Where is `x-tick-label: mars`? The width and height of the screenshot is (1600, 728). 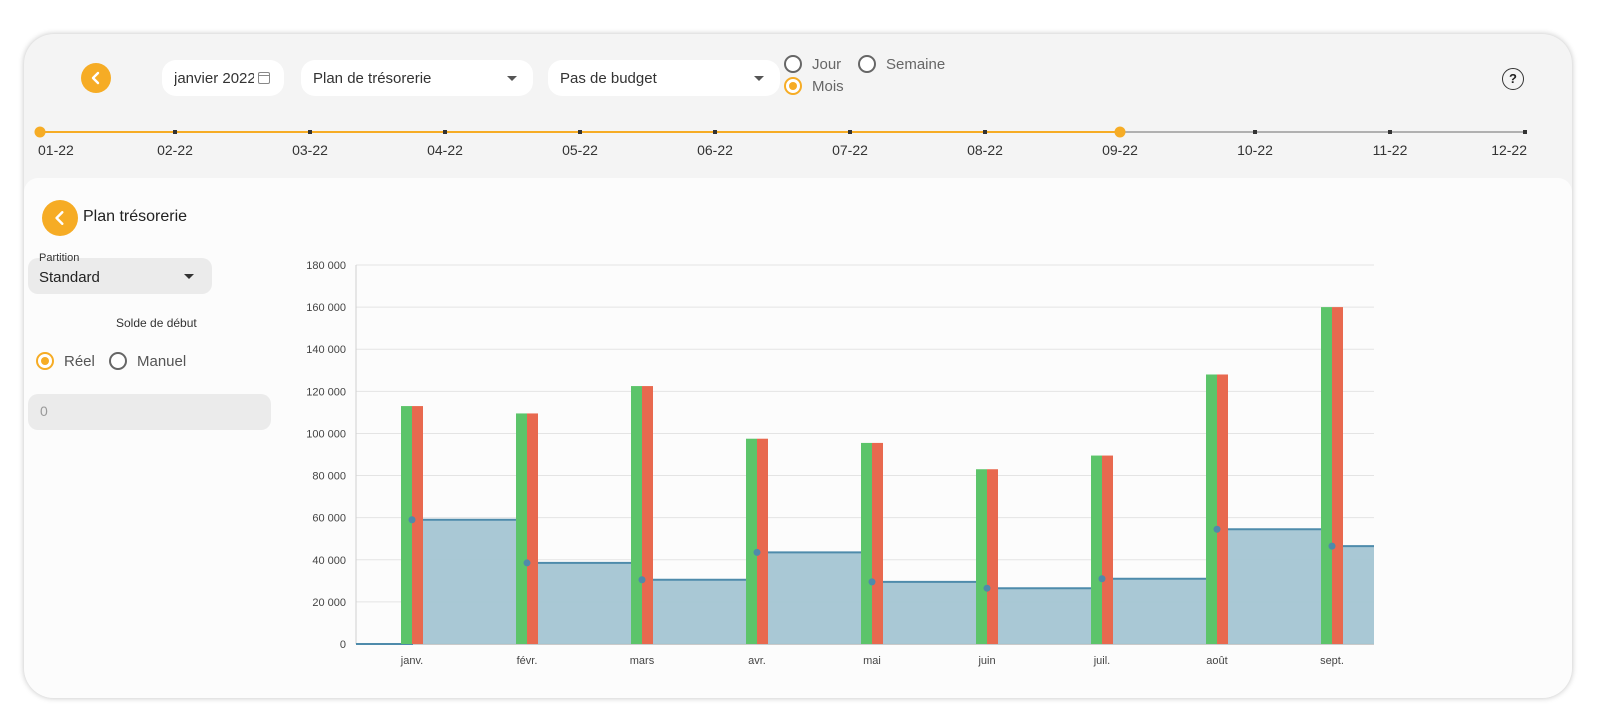 x-tick-label: mars is located at coordinates (642, 661).